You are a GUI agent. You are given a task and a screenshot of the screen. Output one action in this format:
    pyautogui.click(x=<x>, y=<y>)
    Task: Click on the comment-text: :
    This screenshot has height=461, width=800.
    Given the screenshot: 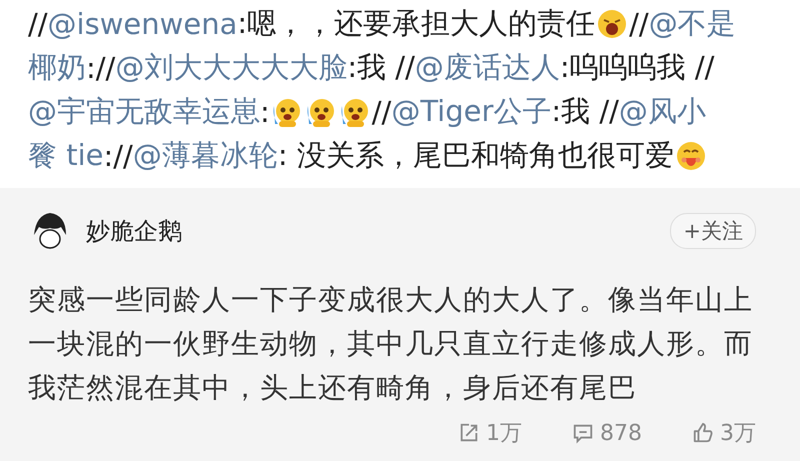 What is the action you would take?
    pyautogui.click(x=265, y=112)
    